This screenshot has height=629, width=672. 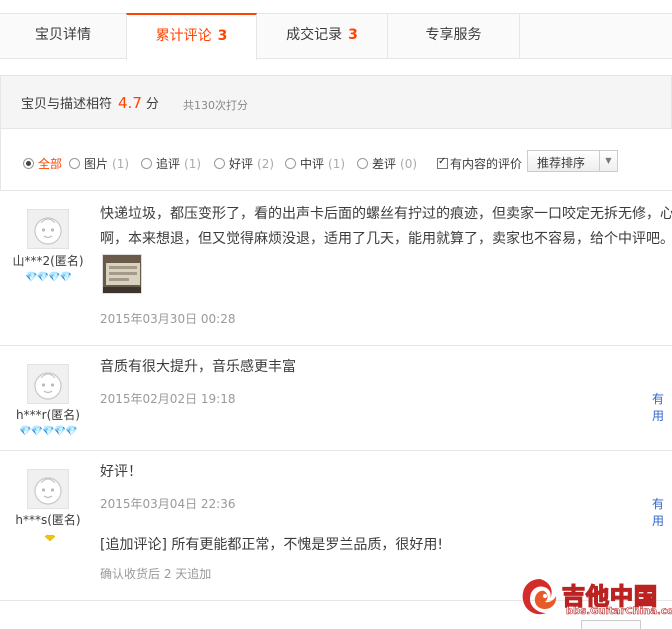 I want to click on content-only-checkbox: 有内容的评价, so click(x=479, y=163).